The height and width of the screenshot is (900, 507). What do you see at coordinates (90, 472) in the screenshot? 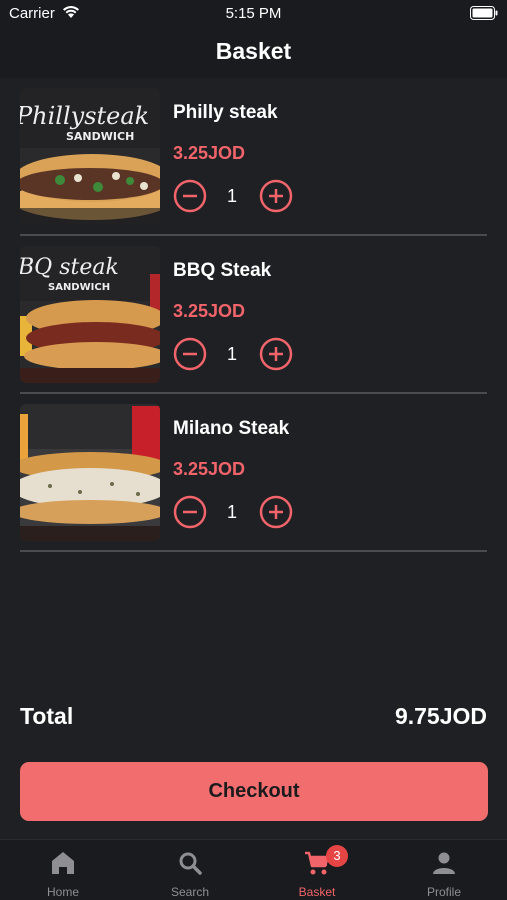
I see `product-image` at bounding box center [90, 472].